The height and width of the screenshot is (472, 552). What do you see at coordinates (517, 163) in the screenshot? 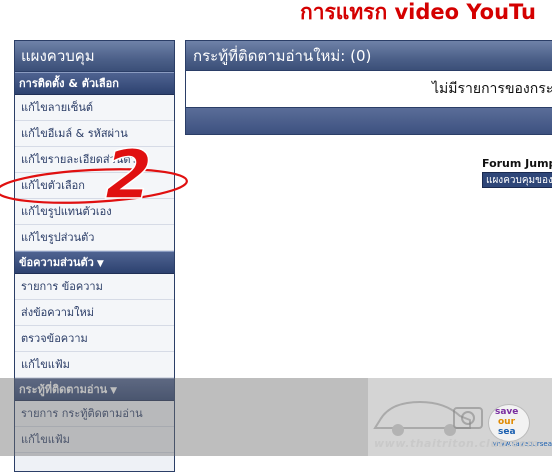
I see `forum-jump-label: Forum Jump` at bounding box center [517, 163].